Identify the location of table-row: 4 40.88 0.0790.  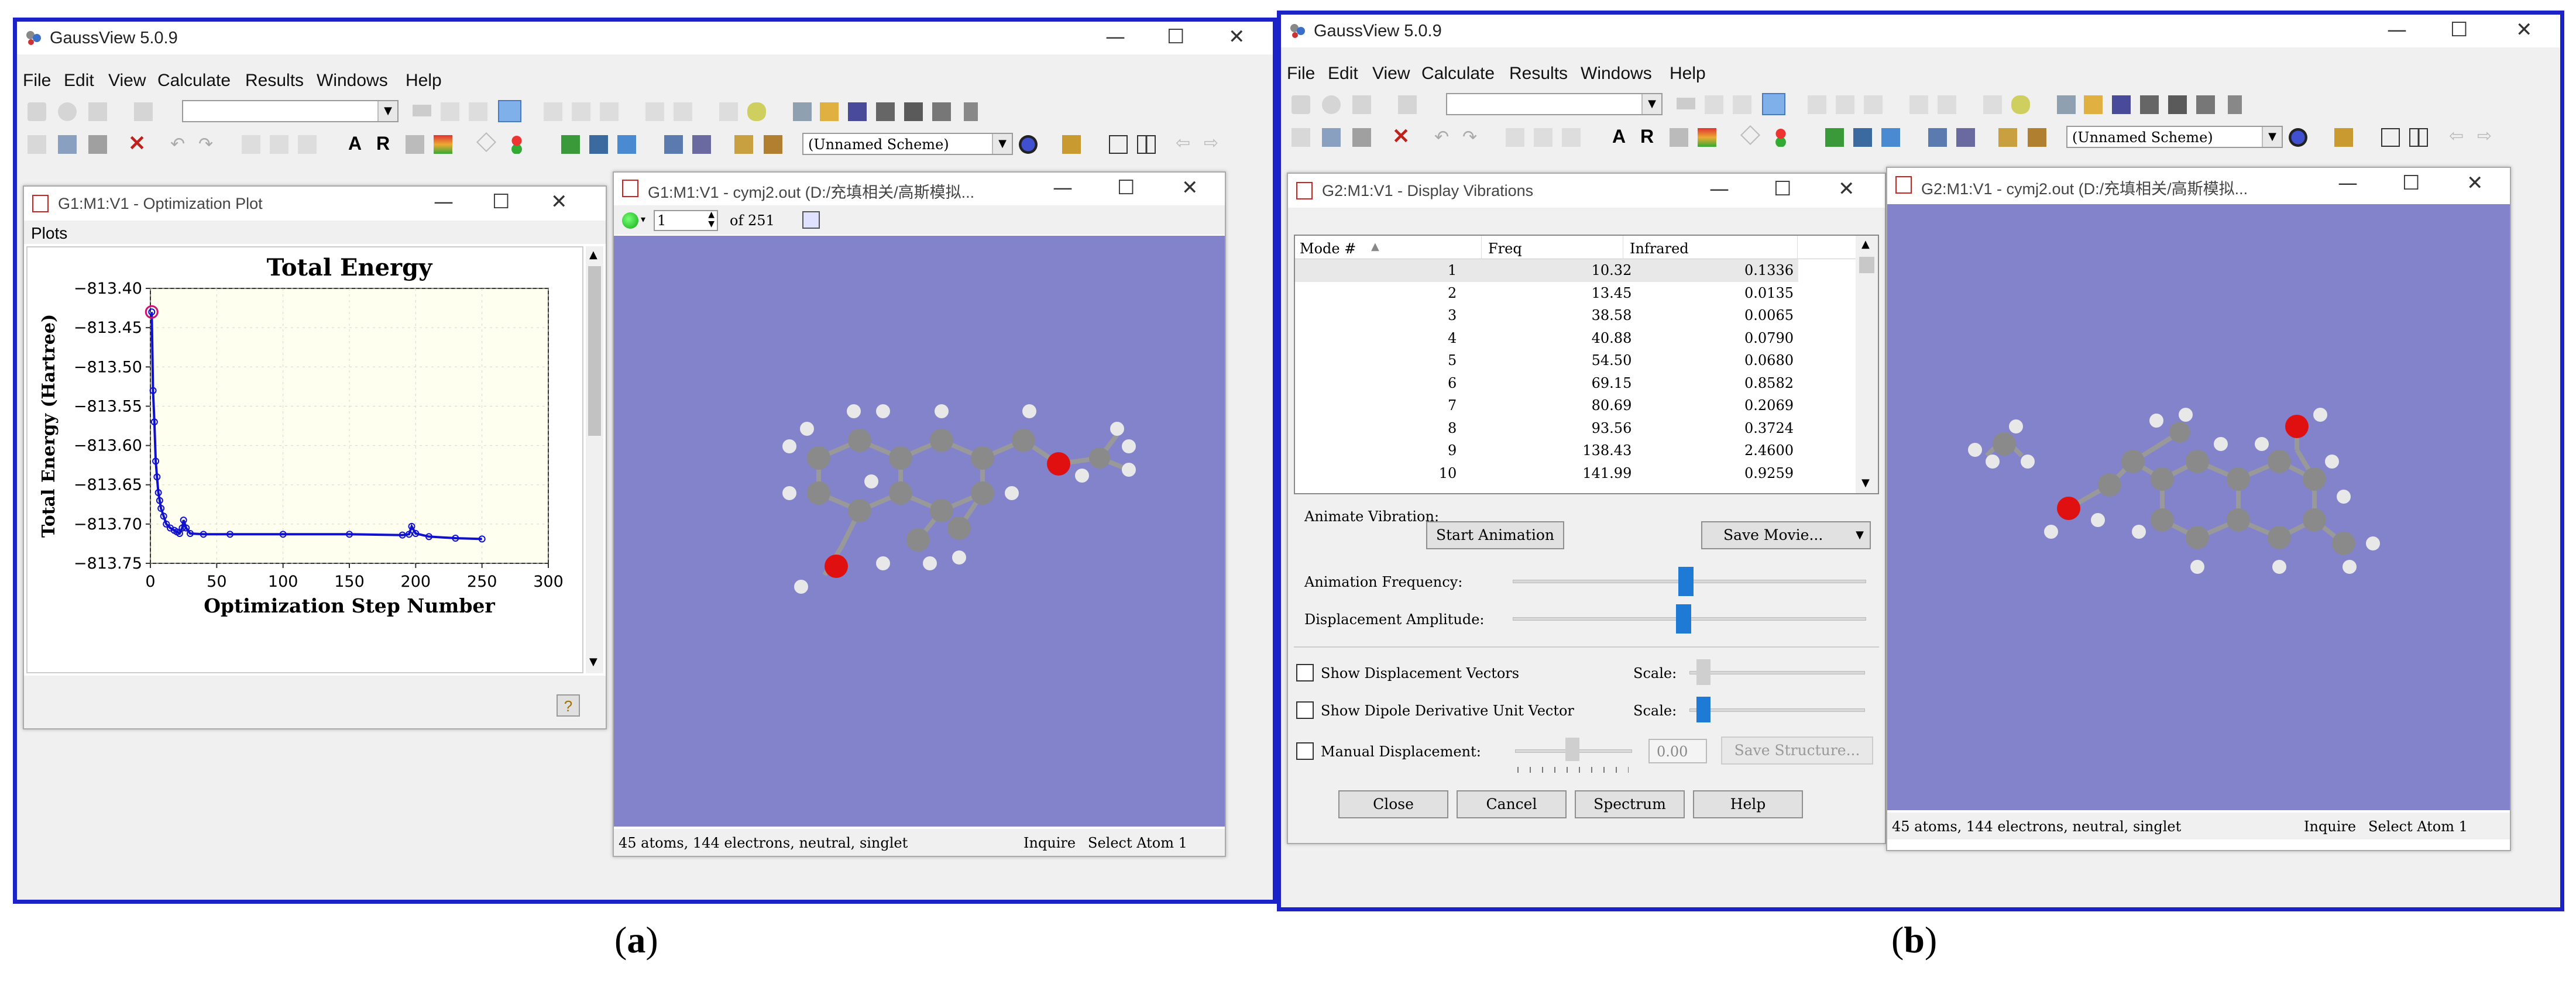
(1547, 338).